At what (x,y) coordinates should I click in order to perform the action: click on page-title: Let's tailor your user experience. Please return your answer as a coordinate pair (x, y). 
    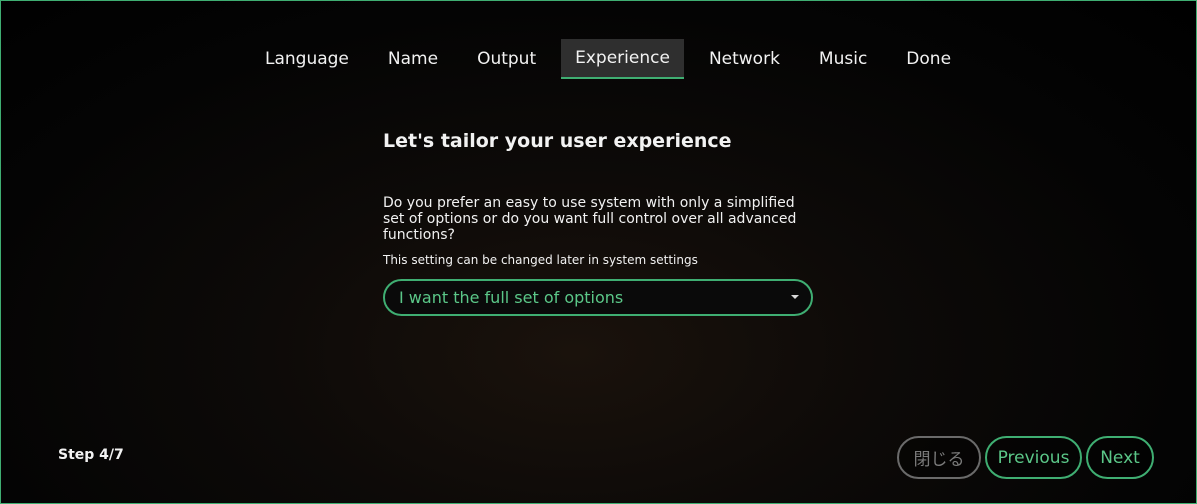
    Looking at the image, I should click on (557, 141).